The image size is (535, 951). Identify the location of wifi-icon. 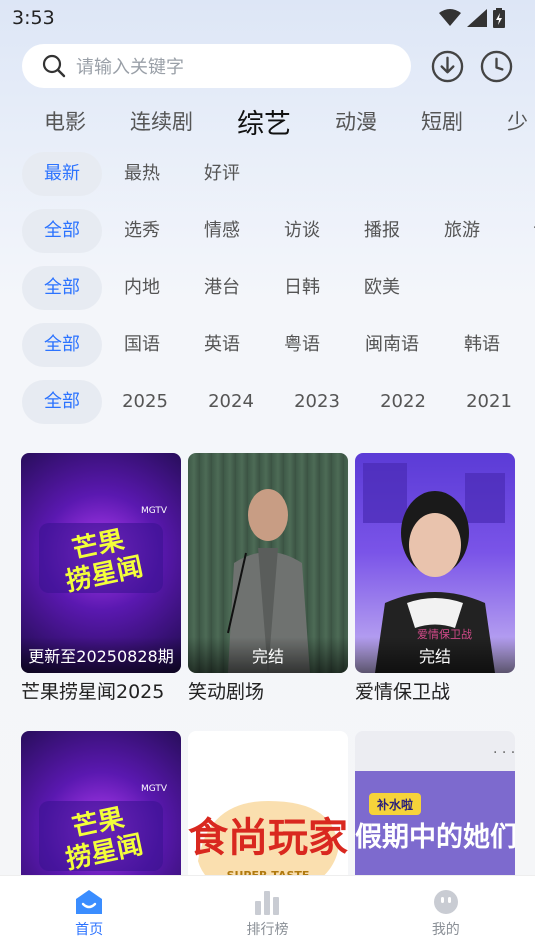
(450, 17).